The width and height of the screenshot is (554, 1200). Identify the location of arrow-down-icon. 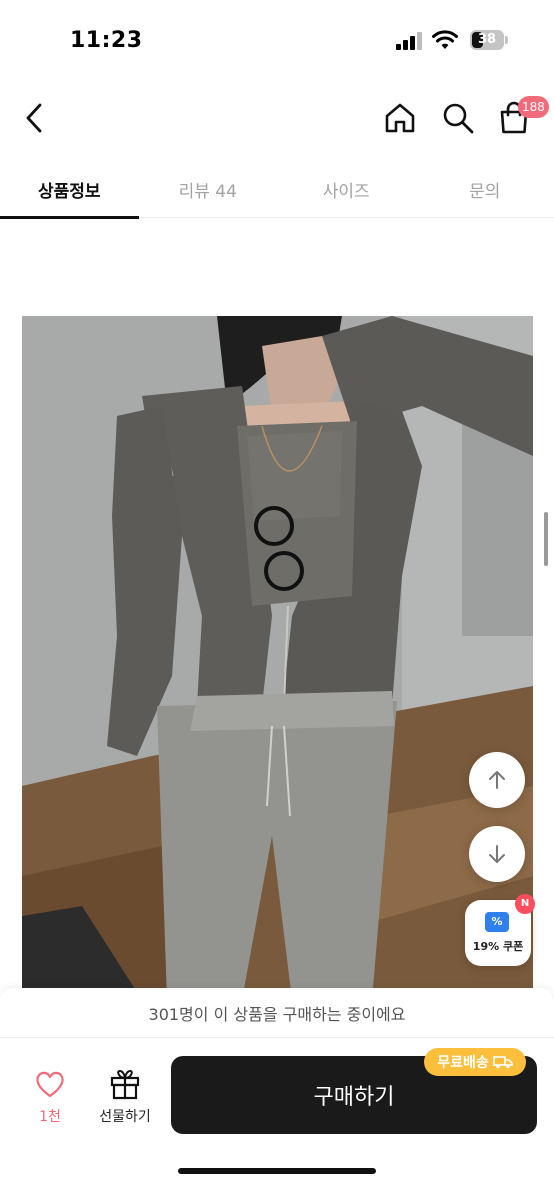
(497, 854).